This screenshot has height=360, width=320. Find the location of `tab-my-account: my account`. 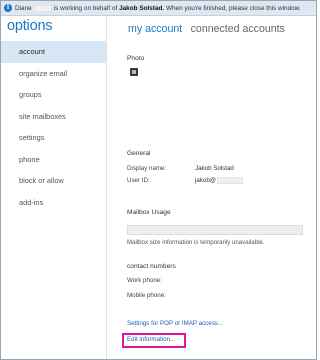

tab-my-account: my account is located at coordinates (155, 29).